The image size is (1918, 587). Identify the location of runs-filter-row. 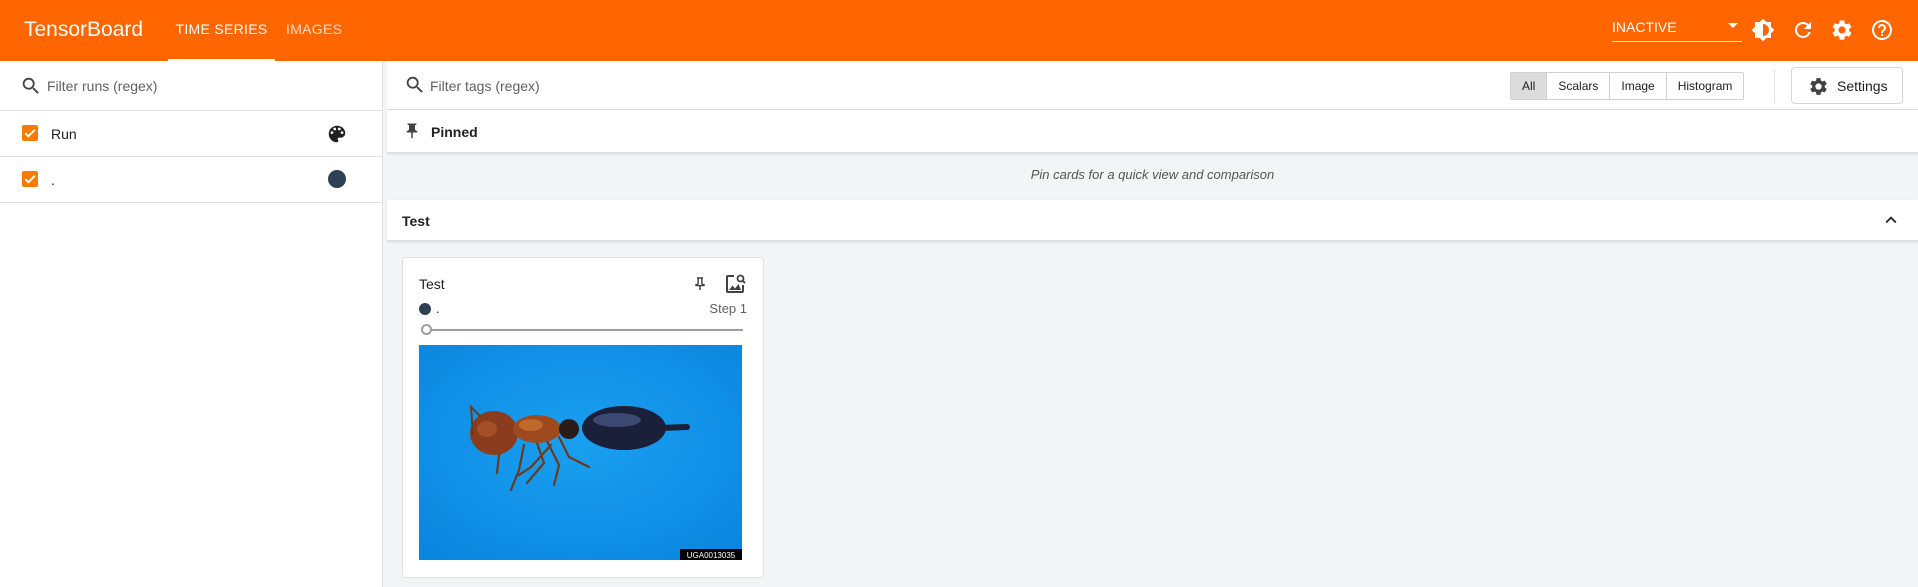
(191, 86).